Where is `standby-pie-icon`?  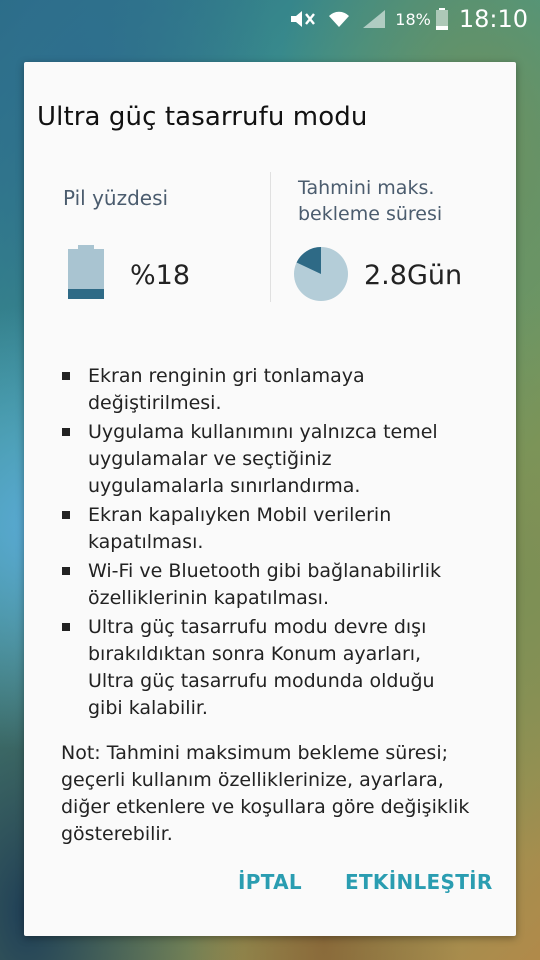
standby-pie-icon is located at coordinates (321, 276).